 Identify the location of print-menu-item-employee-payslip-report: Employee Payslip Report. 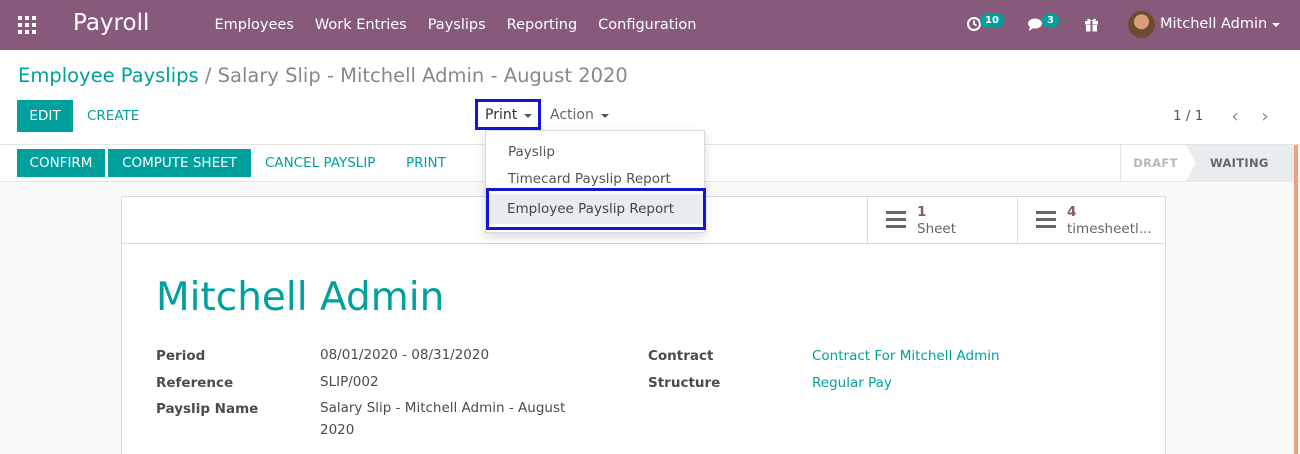
(596, 209).